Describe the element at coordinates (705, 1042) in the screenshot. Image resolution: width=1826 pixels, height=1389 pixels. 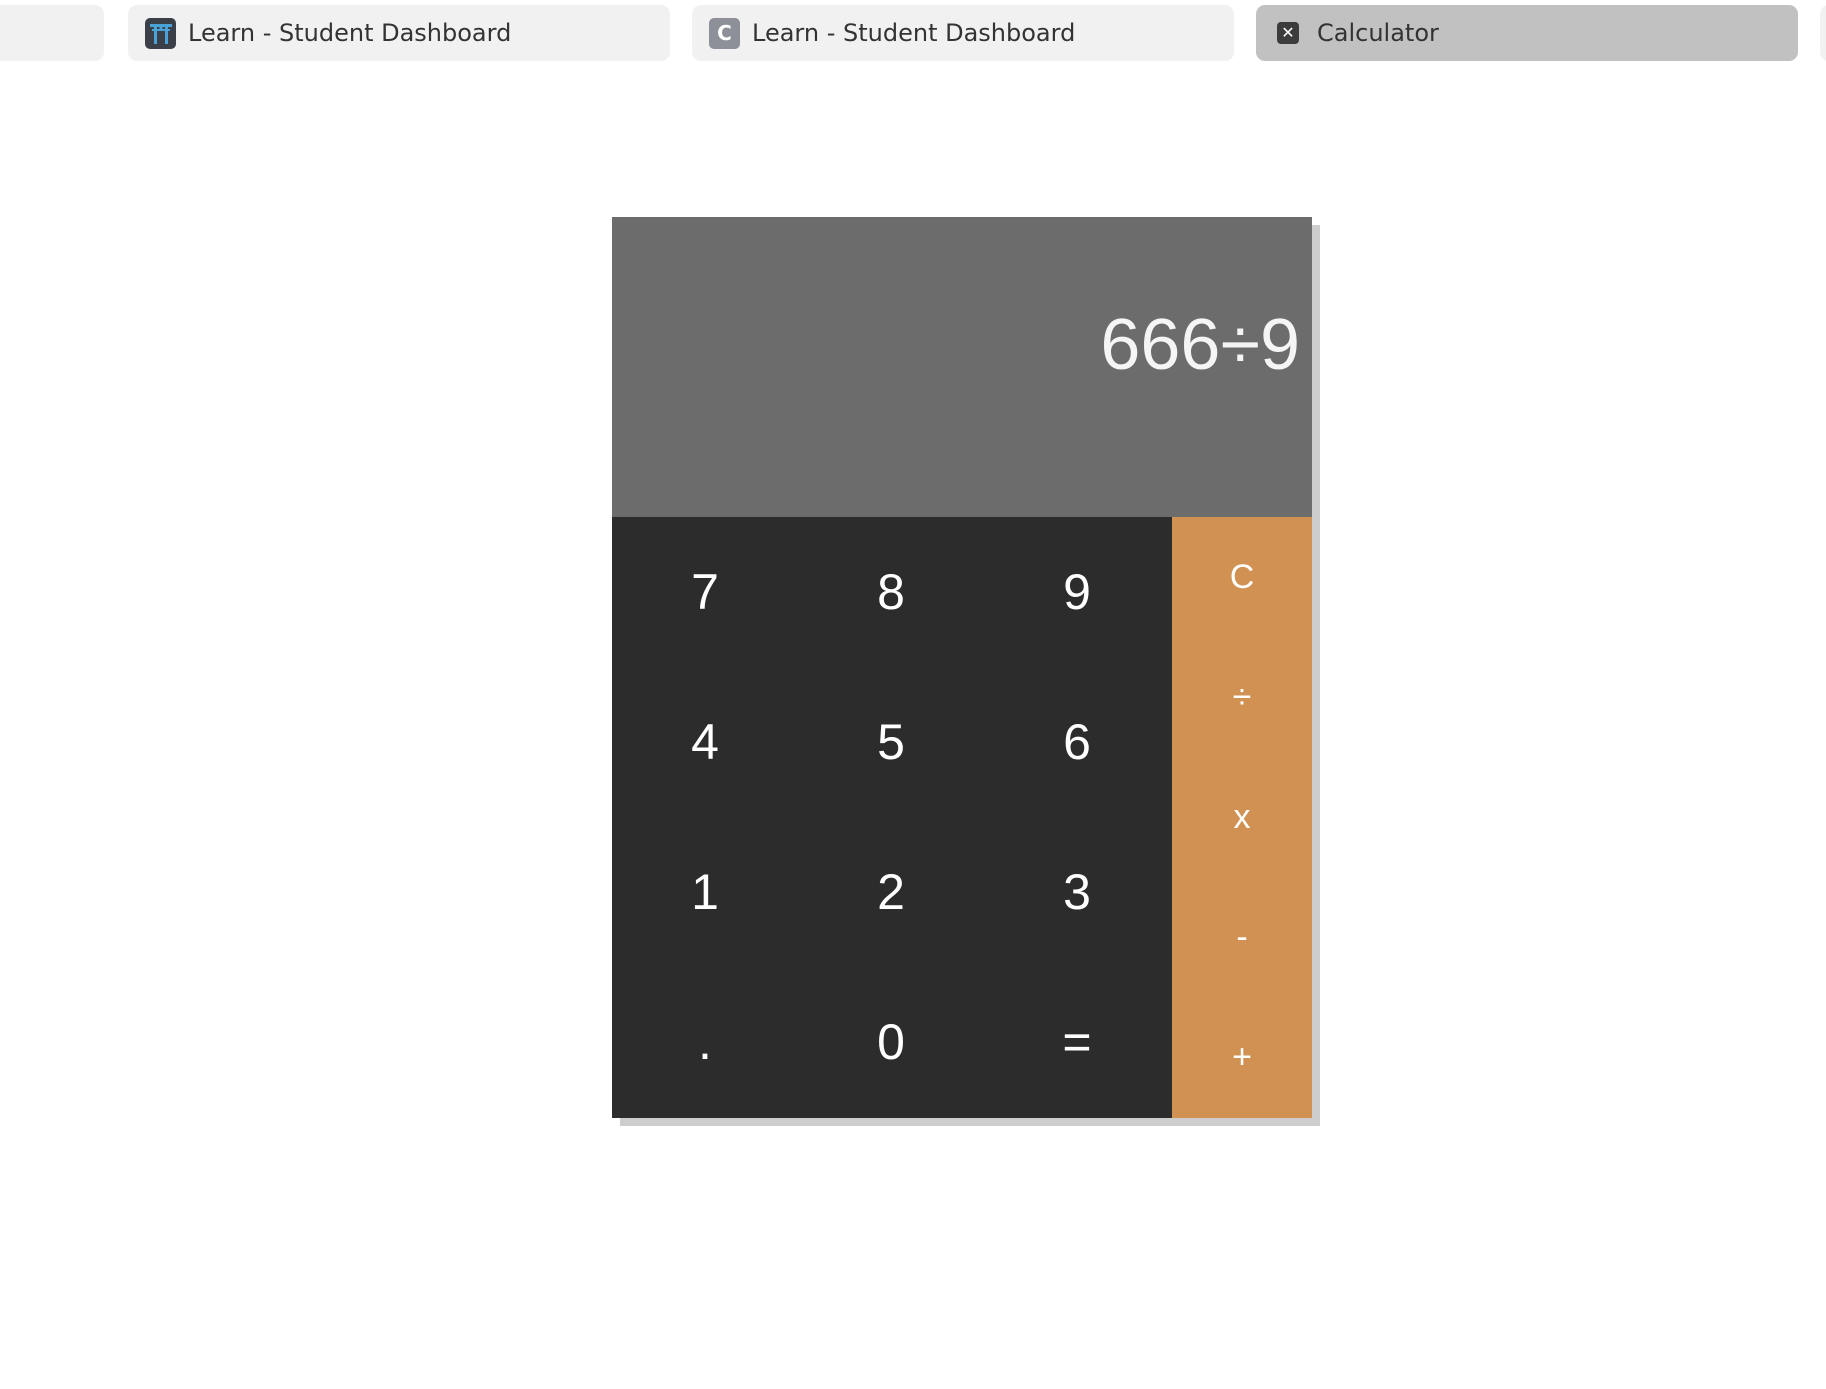
I see `key-decimal: .` at that location.